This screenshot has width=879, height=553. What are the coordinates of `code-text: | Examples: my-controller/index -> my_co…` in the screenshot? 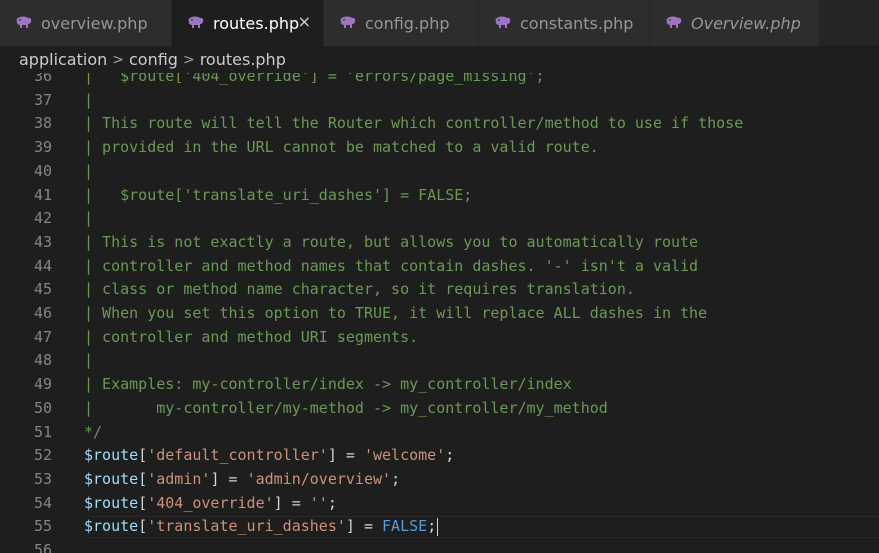 It's located at (328, 385).